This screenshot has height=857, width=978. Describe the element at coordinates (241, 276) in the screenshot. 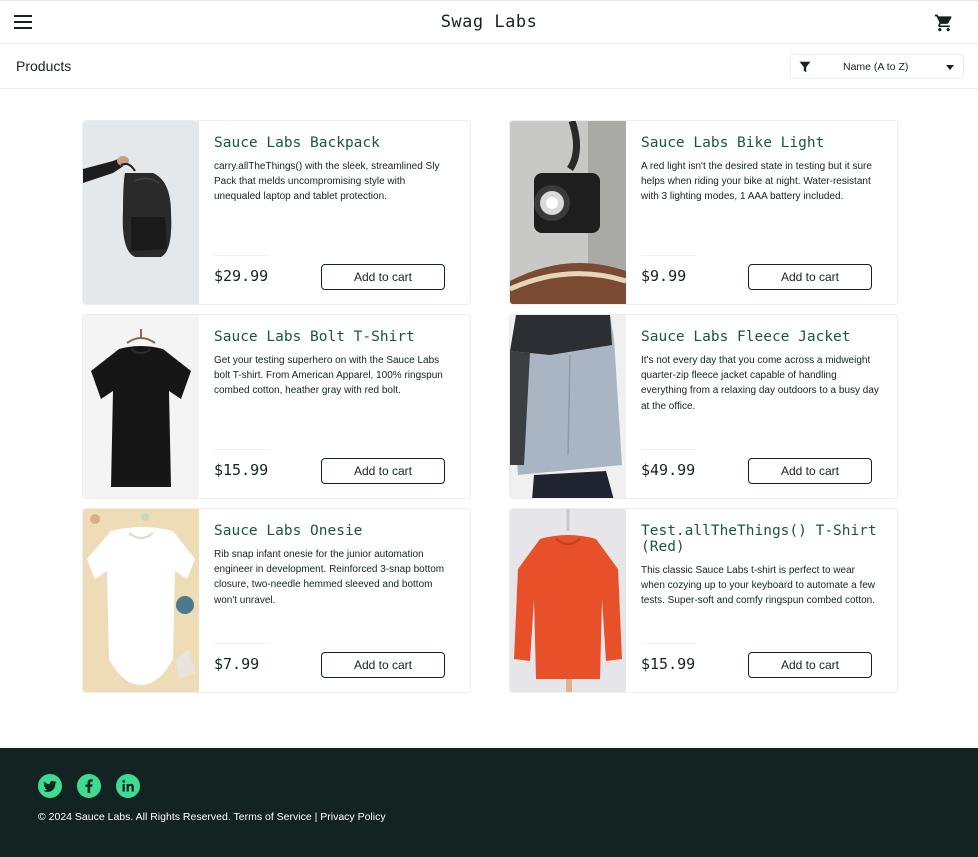

I see `product-price: $29.99` at that location.